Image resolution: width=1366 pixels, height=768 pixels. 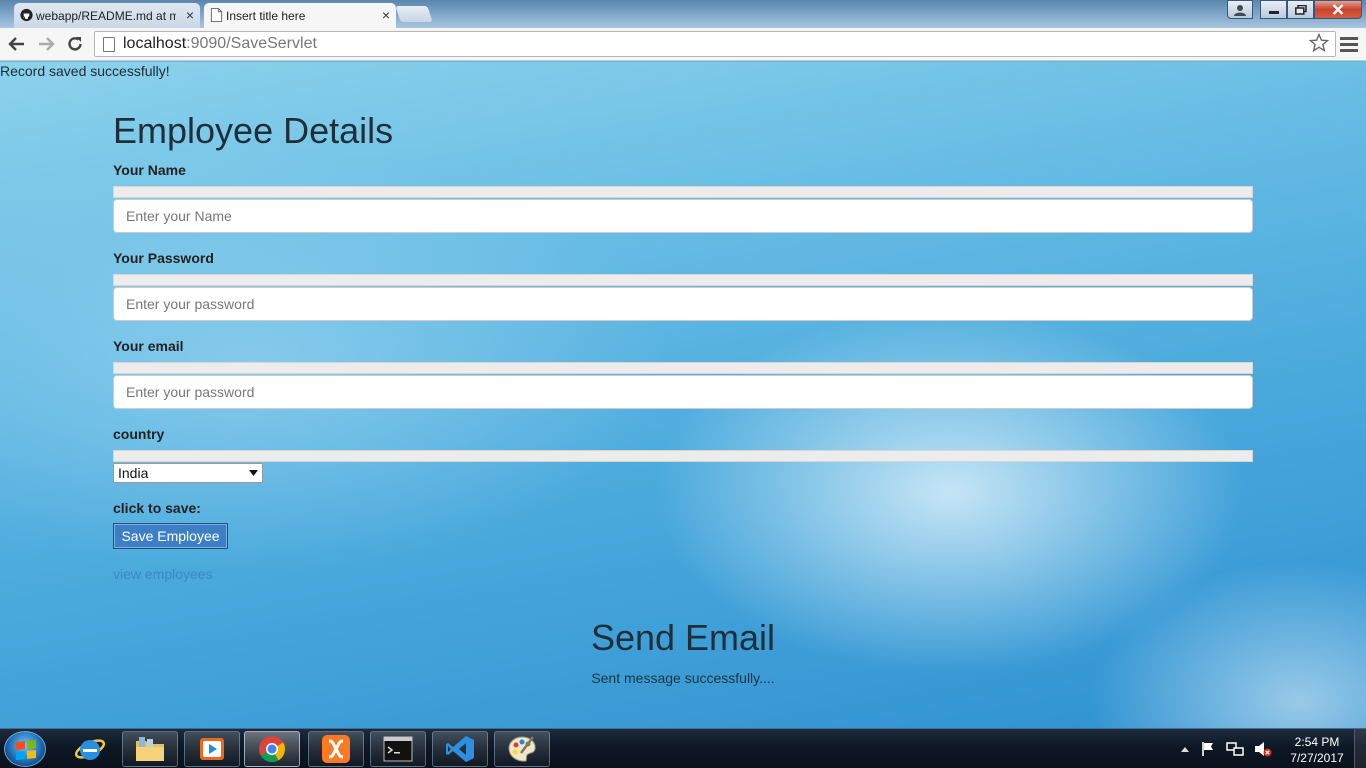 What do you see at coordinates (157, 508) in the screenshot?
I see `save-label: click to save:` at bounding box center [157, 508].